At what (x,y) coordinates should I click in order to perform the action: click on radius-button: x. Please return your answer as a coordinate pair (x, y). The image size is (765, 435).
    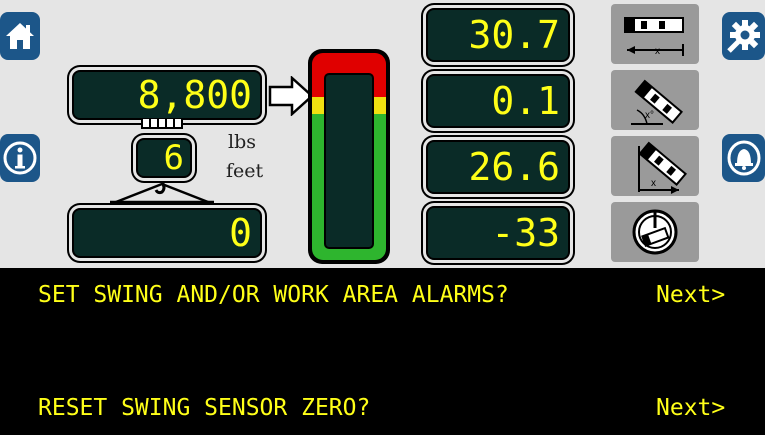
    Looking at the image, I should click on (655, 166).